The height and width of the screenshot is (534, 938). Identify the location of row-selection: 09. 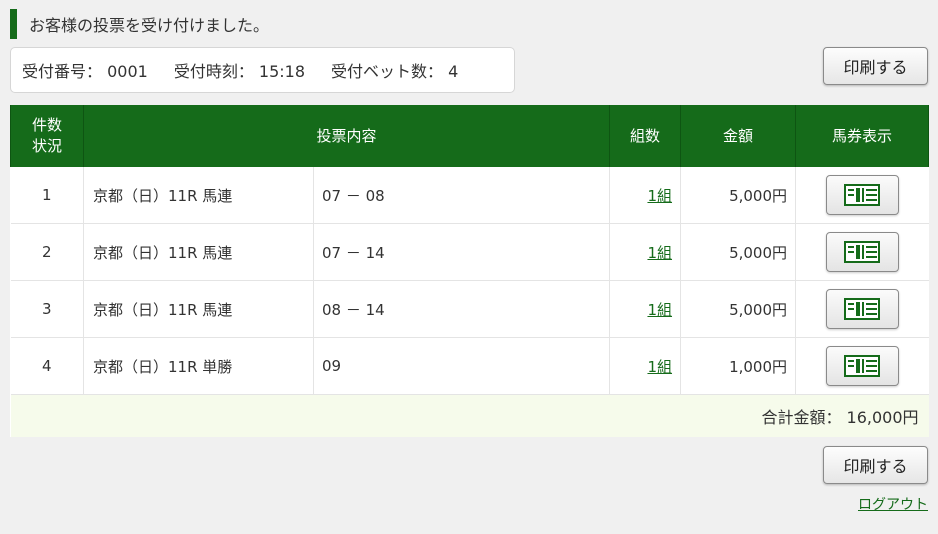
(461, 366).